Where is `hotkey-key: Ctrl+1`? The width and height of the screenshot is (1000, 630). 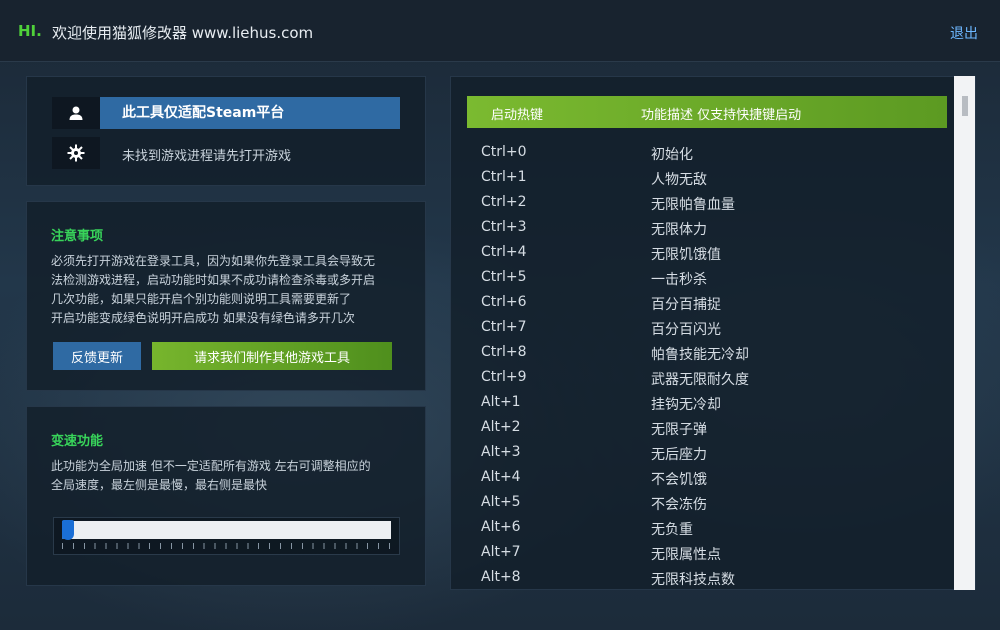 hotkey-key: Ctrl+1 is located at coordinates (504, 177).